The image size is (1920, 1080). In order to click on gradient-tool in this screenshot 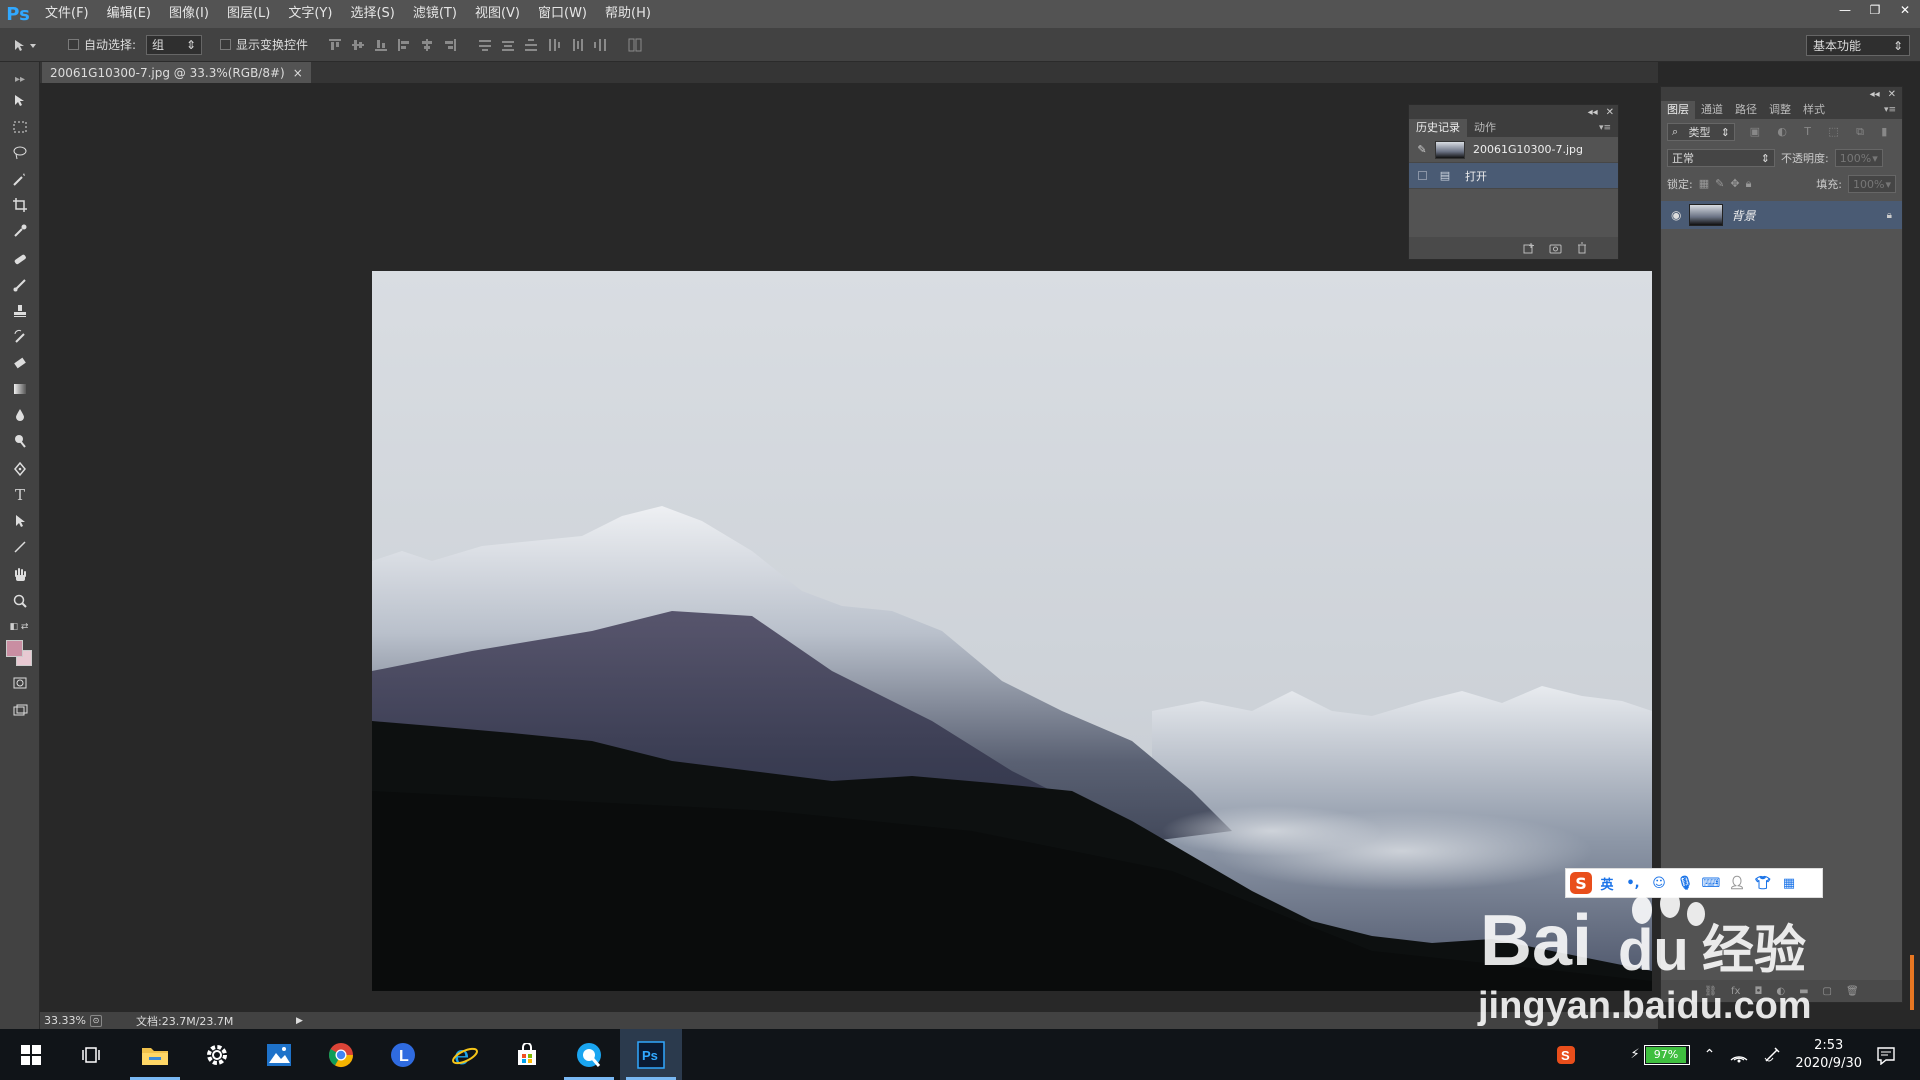, I will do `click(20, 389)`.